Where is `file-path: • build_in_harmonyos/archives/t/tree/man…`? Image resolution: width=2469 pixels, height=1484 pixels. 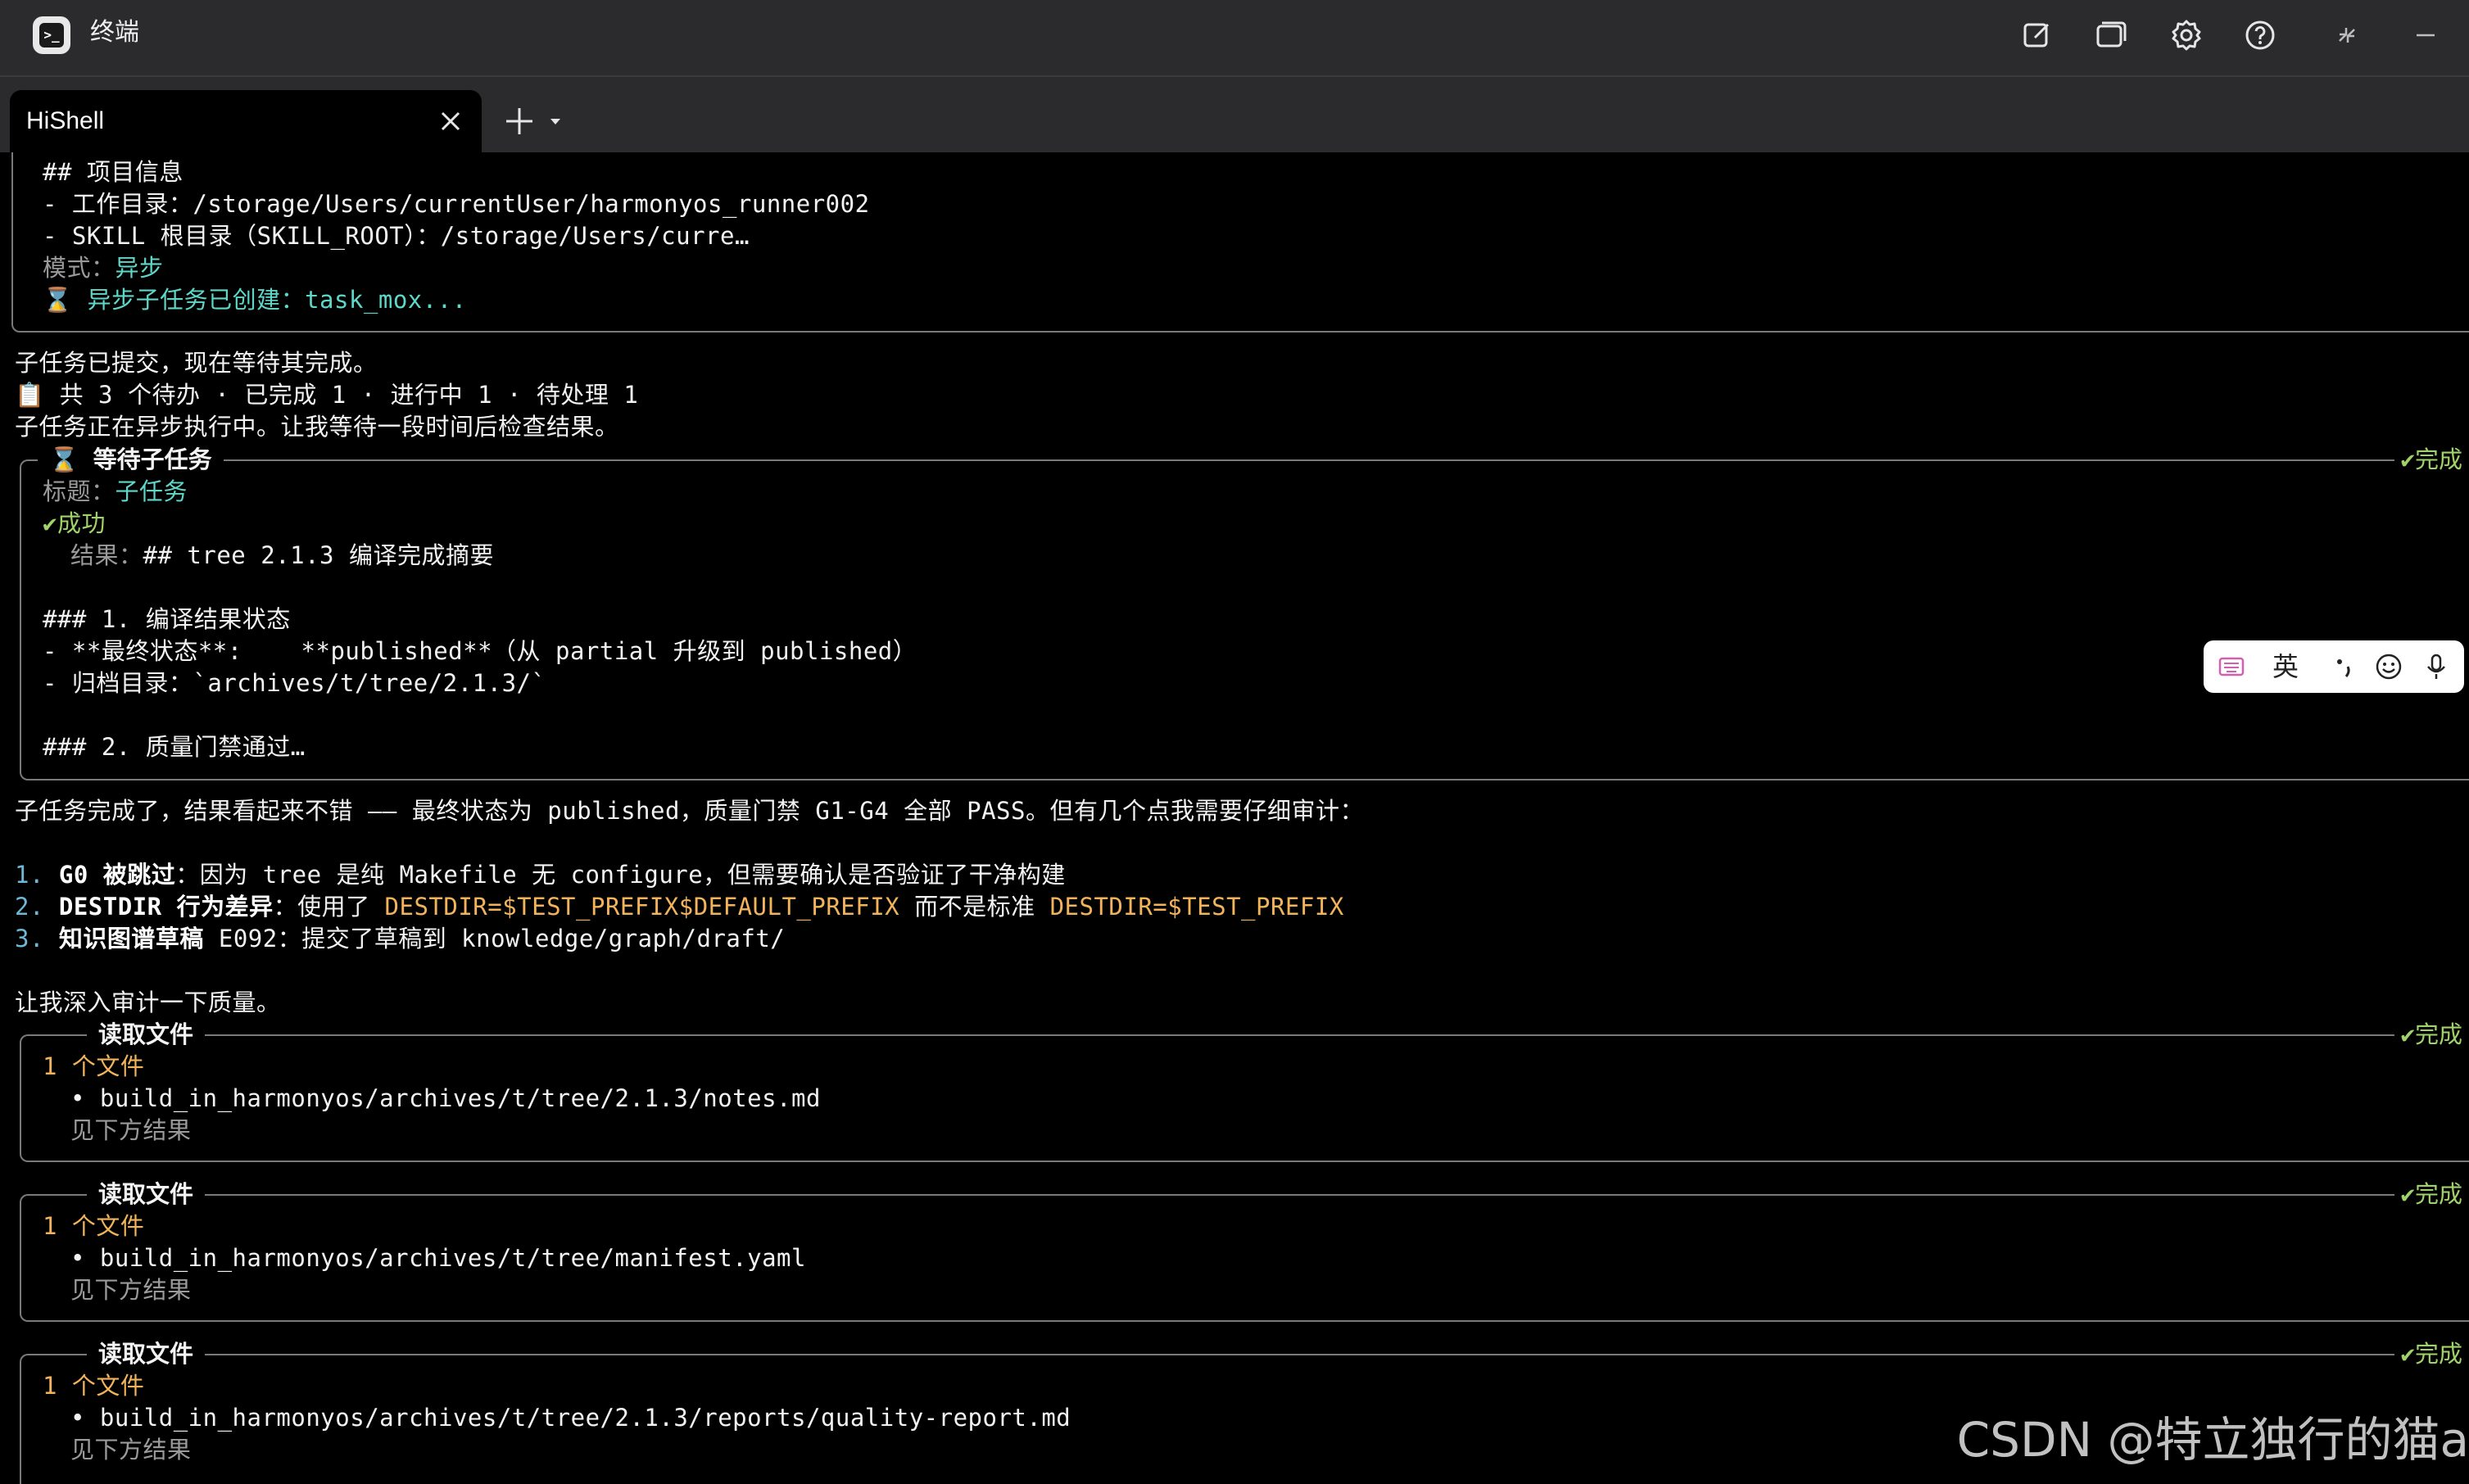 file-path: • build_in_harmonyos/archives/t/tree/man… is located at coordinates (438, 1258).